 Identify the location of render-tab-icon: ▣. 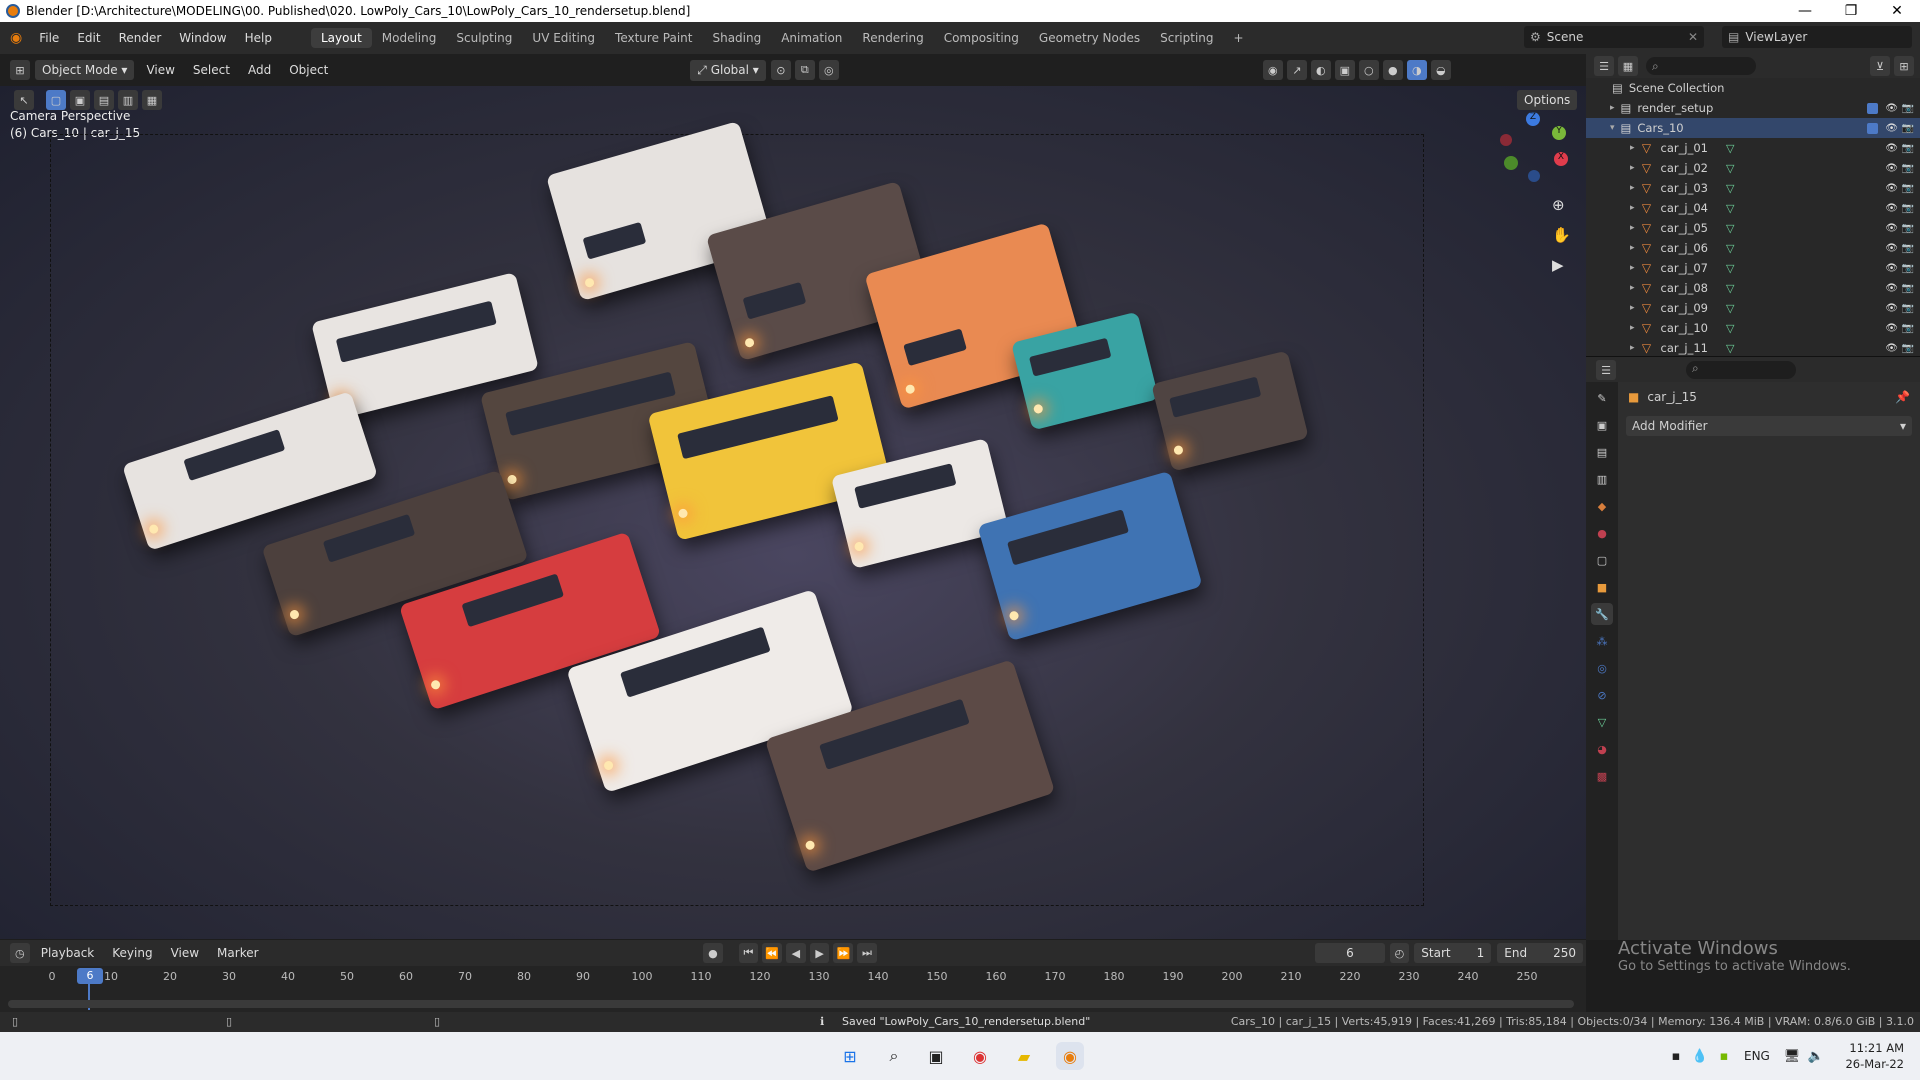
(1602, 425).